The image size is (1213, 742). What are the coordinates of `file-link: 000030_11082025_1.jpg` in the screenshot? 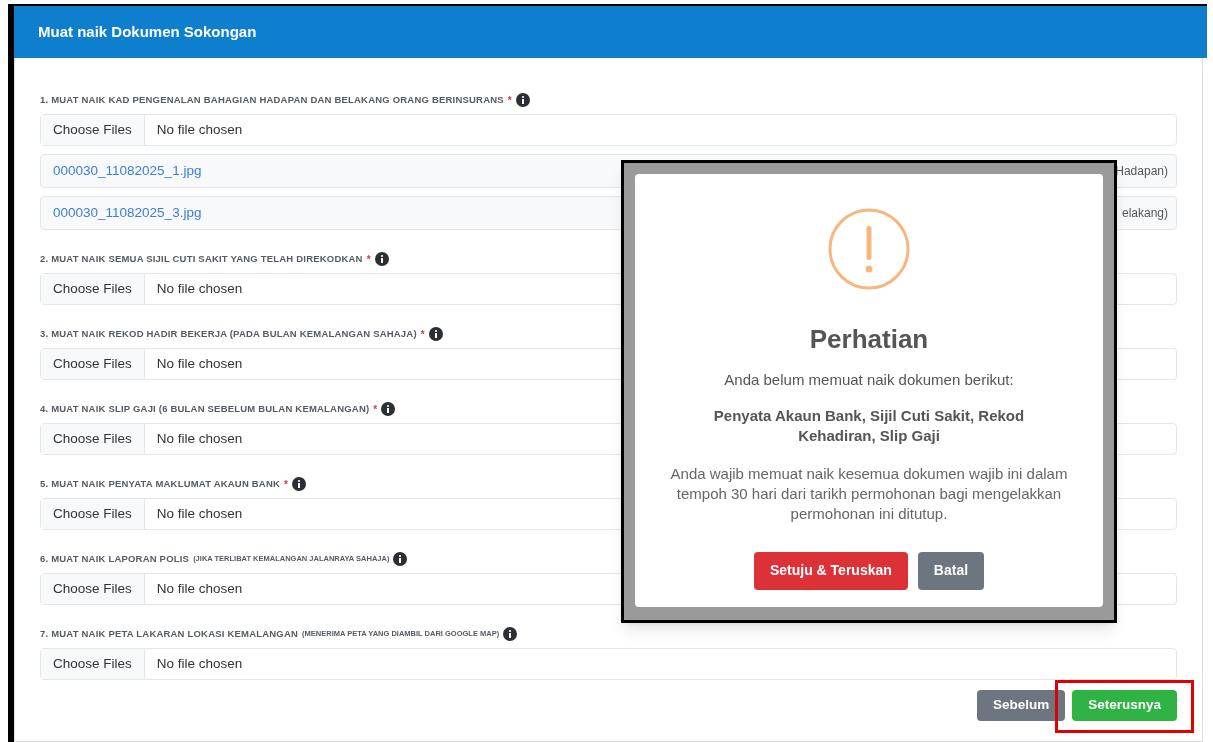 It's located at (127, 171).